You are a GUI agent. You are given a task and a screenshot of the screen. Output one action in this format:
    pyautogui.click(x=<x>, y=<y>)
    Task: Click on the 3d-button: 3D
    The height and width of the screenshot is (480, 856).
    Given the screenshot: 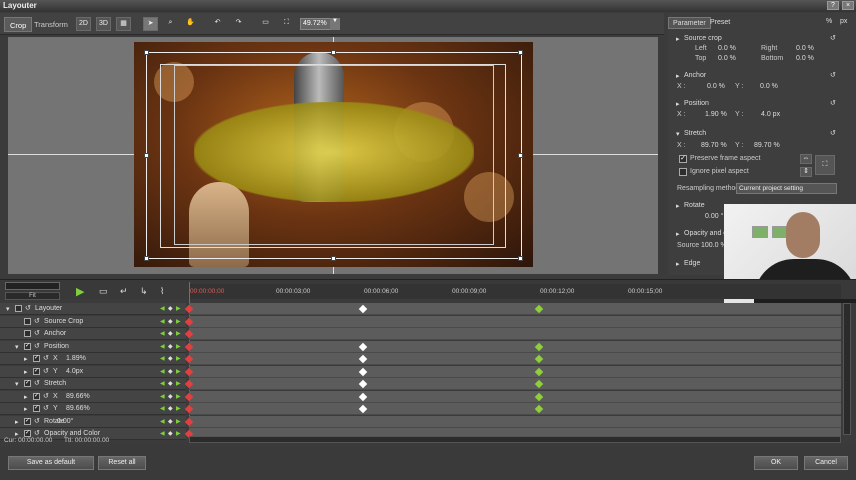 What is the action you would take?
    pyautogui.click(x=103, y=24)
    